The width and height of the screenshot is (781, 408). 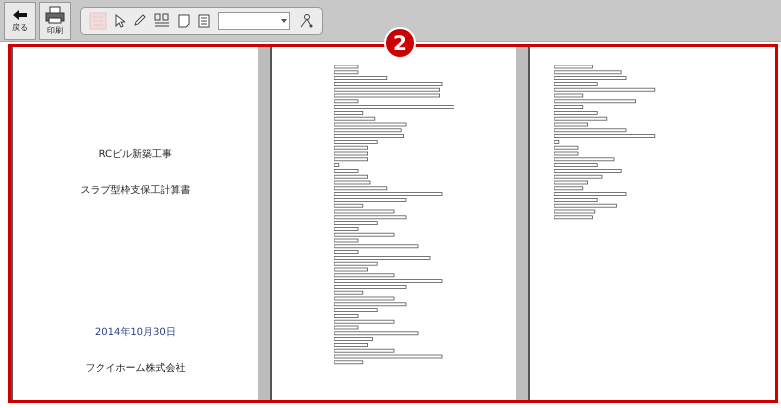 I want to click on back-arrow-icon, so click(x=20, y=14).